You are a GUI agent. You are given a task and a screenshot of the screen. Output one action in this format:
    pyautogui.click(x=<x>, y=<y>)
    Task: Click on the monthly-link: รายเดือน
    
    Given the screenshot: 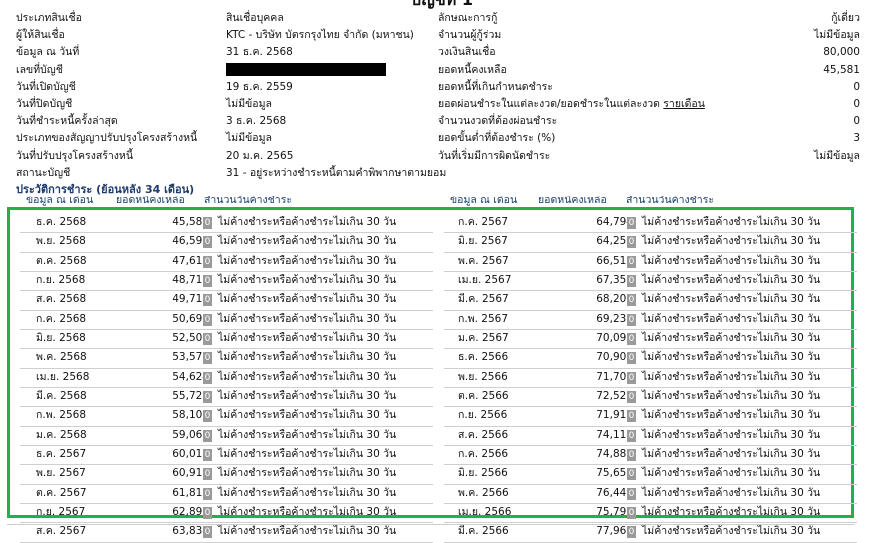 What is the action you would take?
    pyautogui.click(x=684, y=104)
    